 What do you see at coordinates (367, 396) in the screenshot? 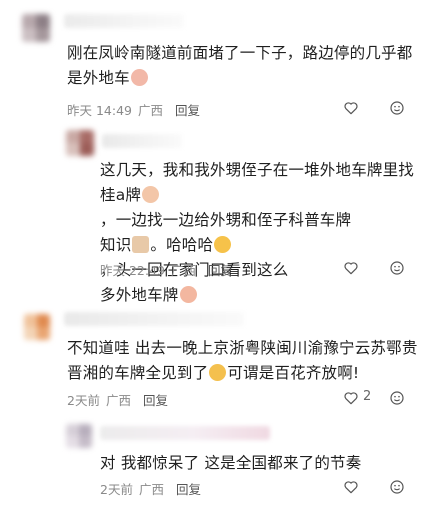
I see `like-count: 2` at bounding box center [367, 396].